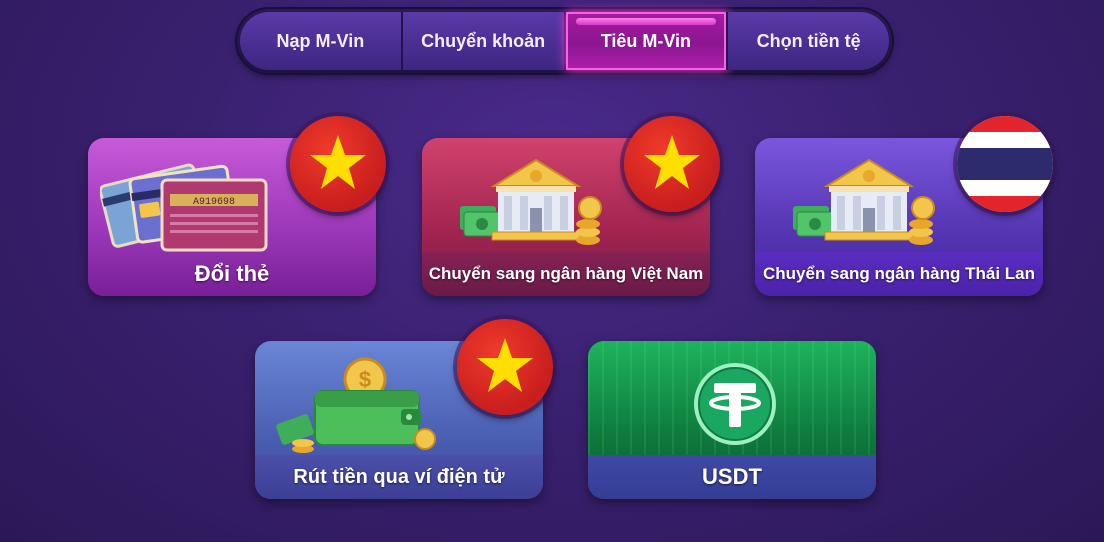 The width and height of the screenshot is (1104, 542). Describe the element at coordinates (321, 41) in the screenshot. I see `tab-nap-mvin: Nạp M-Vin` at that location.